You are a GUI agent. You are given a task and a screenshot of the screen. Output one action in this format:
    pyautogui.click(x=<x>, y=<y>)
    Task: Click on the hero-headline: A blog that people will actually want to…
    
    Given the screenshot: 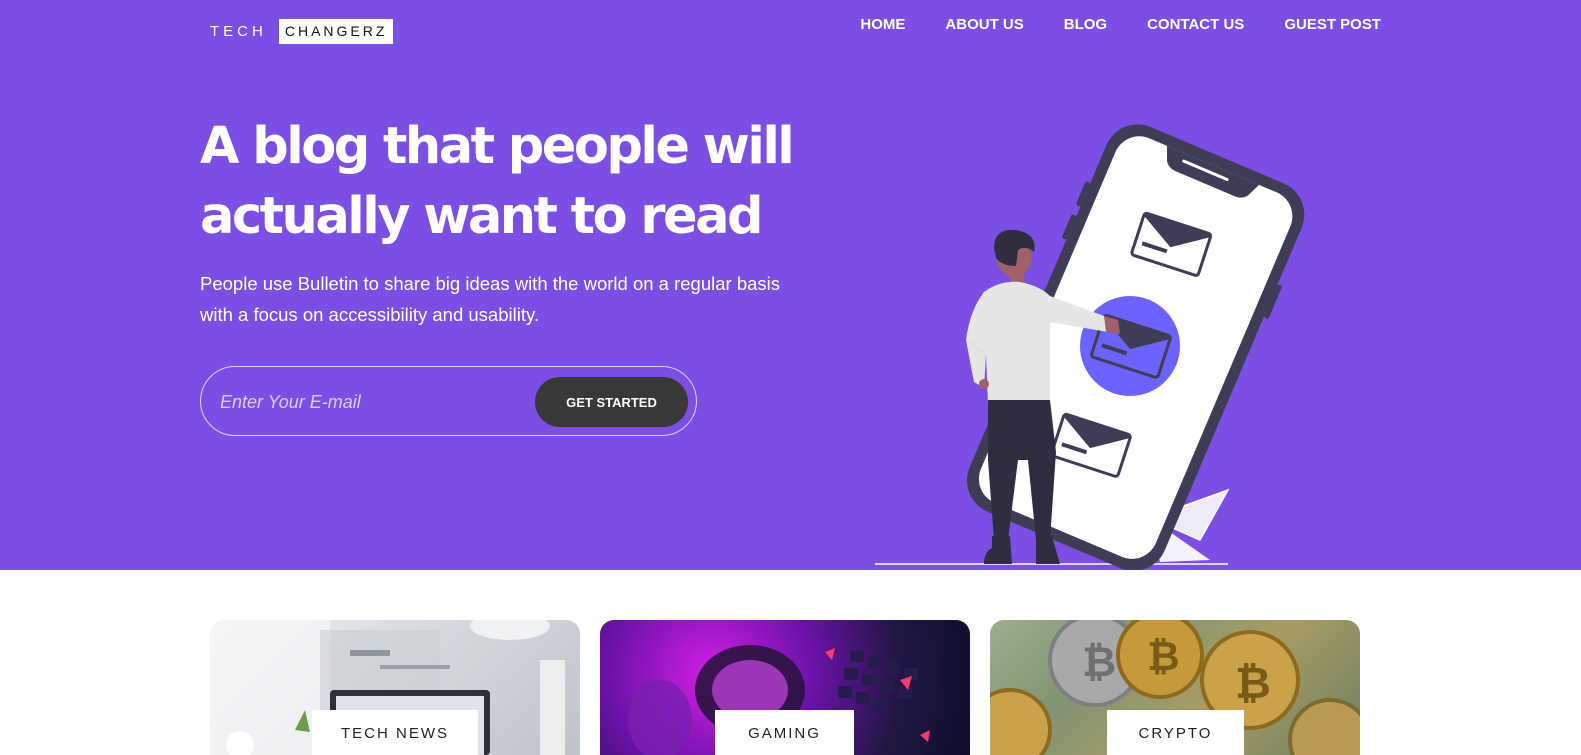 What is the action you would take?
    pyautogui.click(x=500, y=182)
    